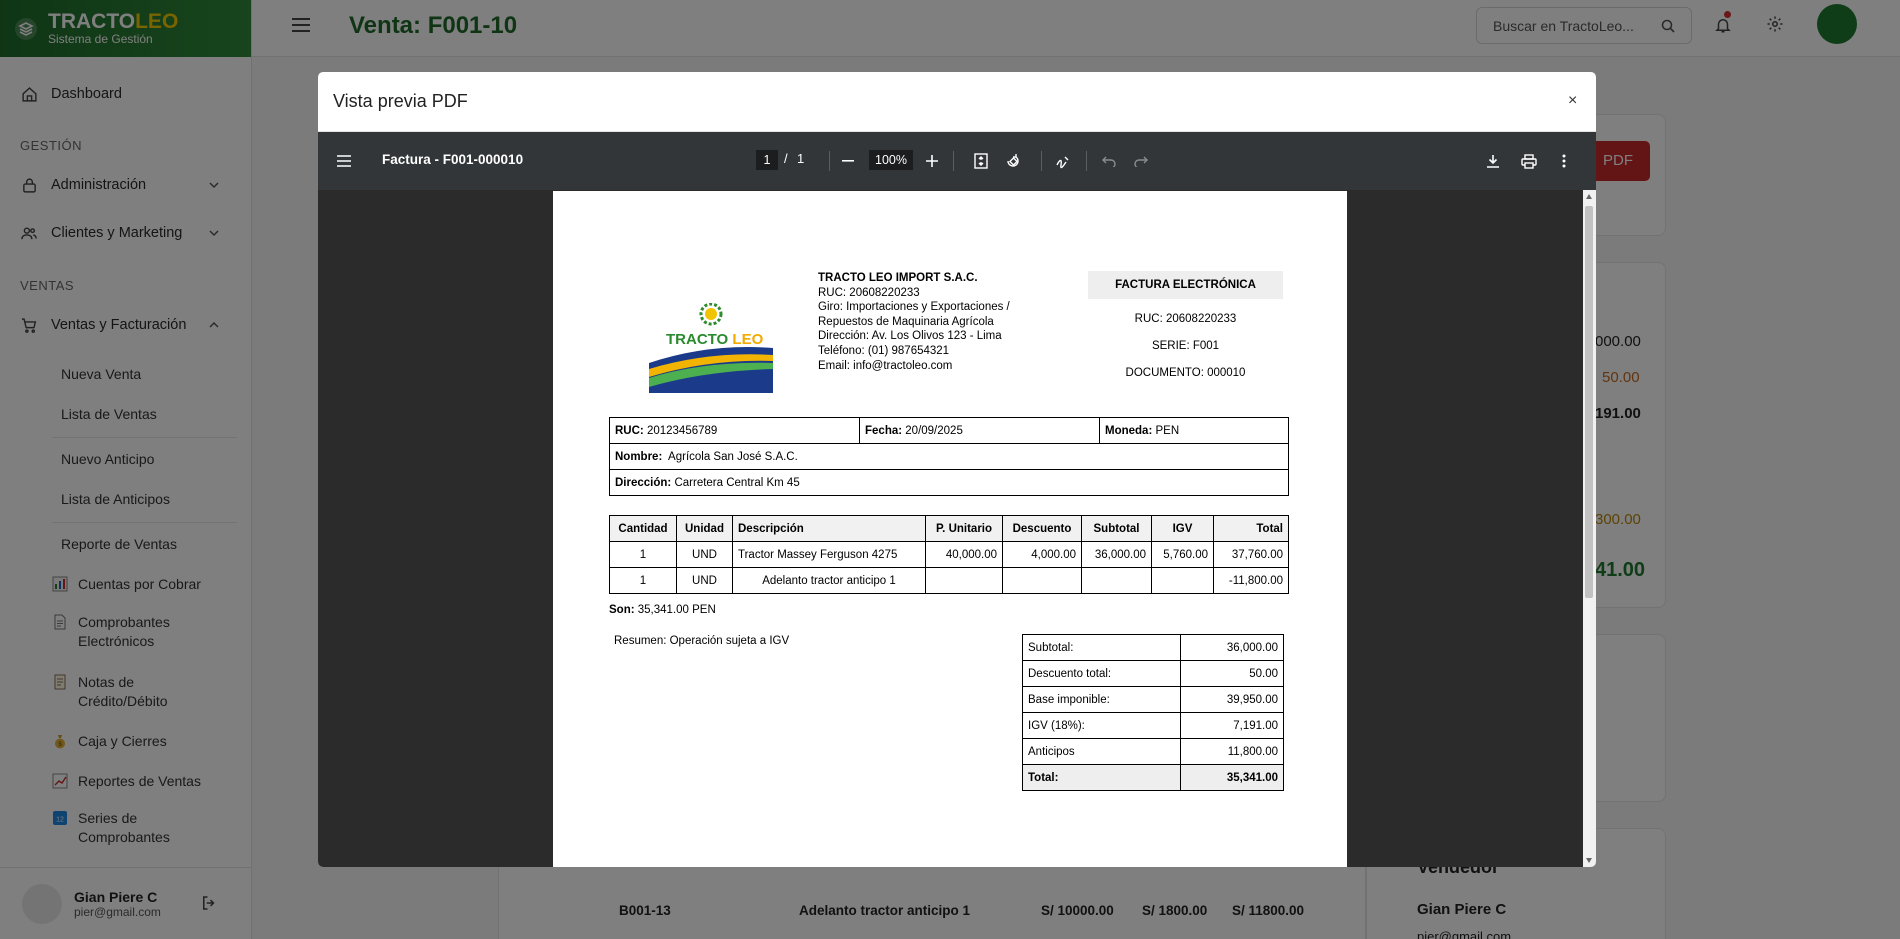 The height and width of the screenshot is (939, 1900). I want to click on scroll-thumb, so click(1589, 402).